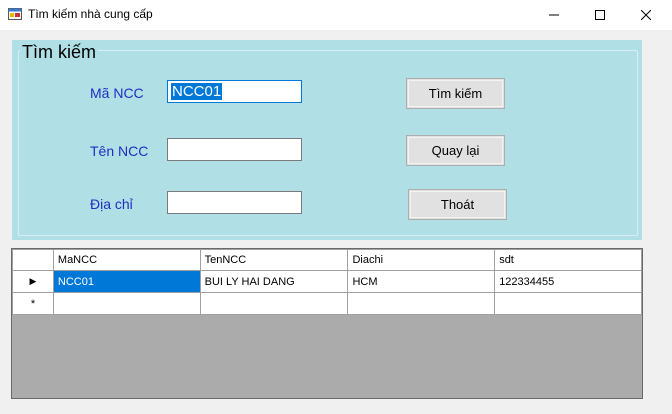 Image resolution: width=672 pixels, height=414 pixels. What do you see at coordinates (33, 260) in the screenshot?
I see `grid-corner-cell` at bounding box center [33, 260].